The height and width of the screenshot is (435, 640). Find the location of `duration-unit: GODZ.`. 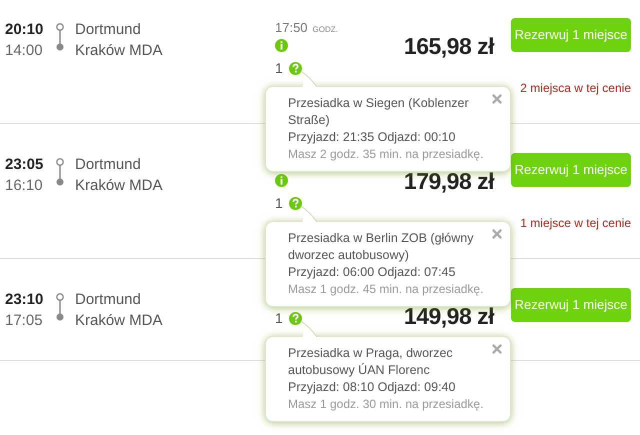

duration-unit: GODZ. is located at coordinates (325, 30).